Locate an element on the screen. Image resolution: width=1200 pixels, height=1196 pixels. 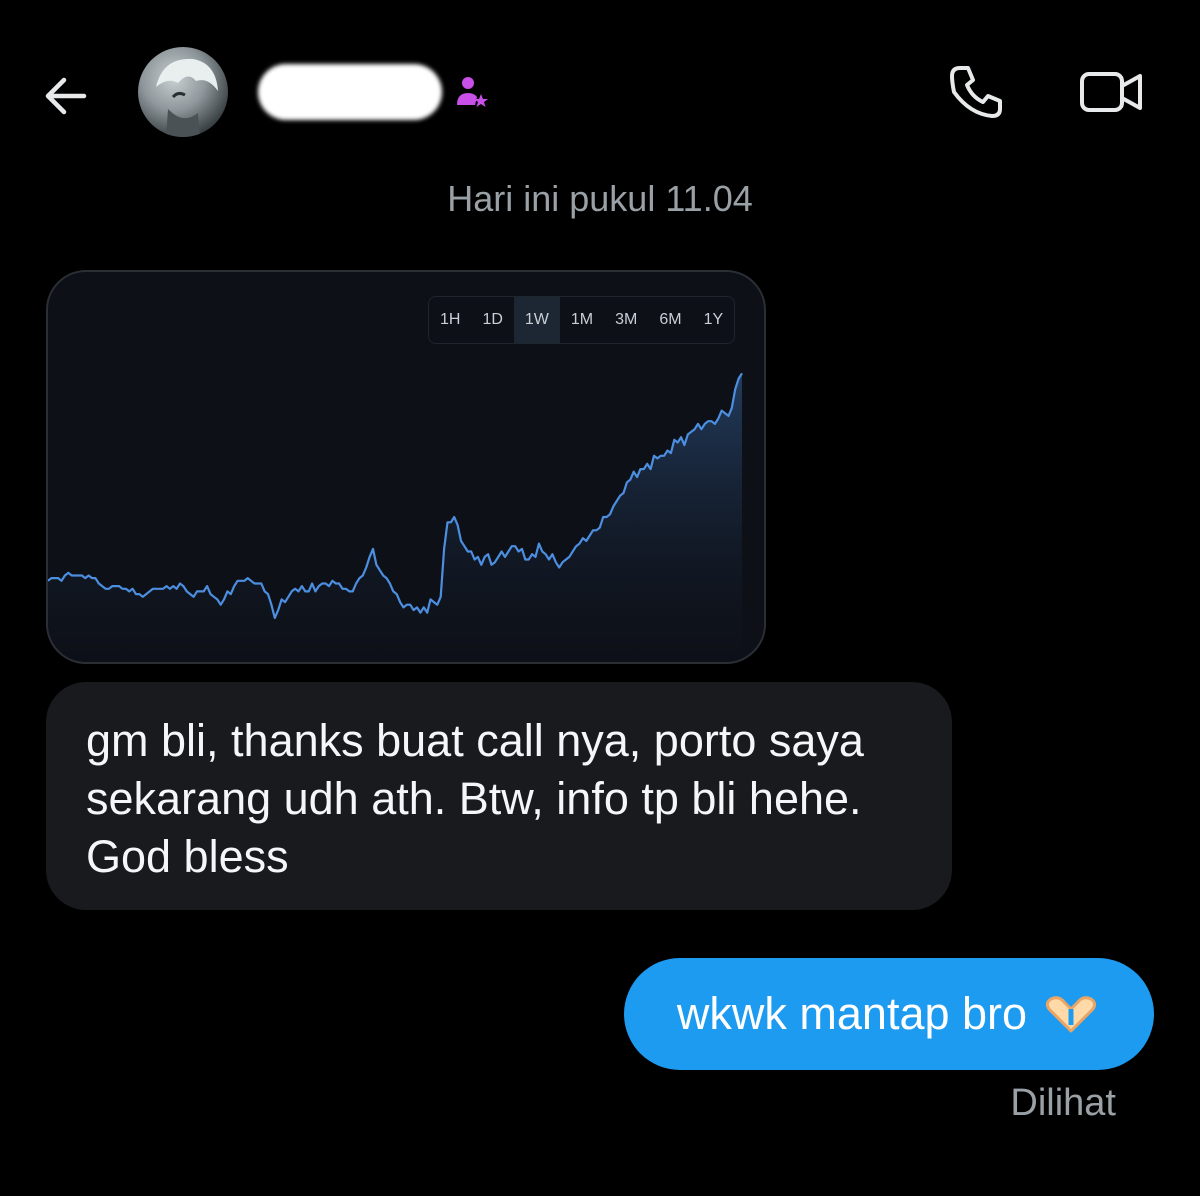
outgoing-message-text: wkwk mantap bro is located at coordinates (852, 1013).